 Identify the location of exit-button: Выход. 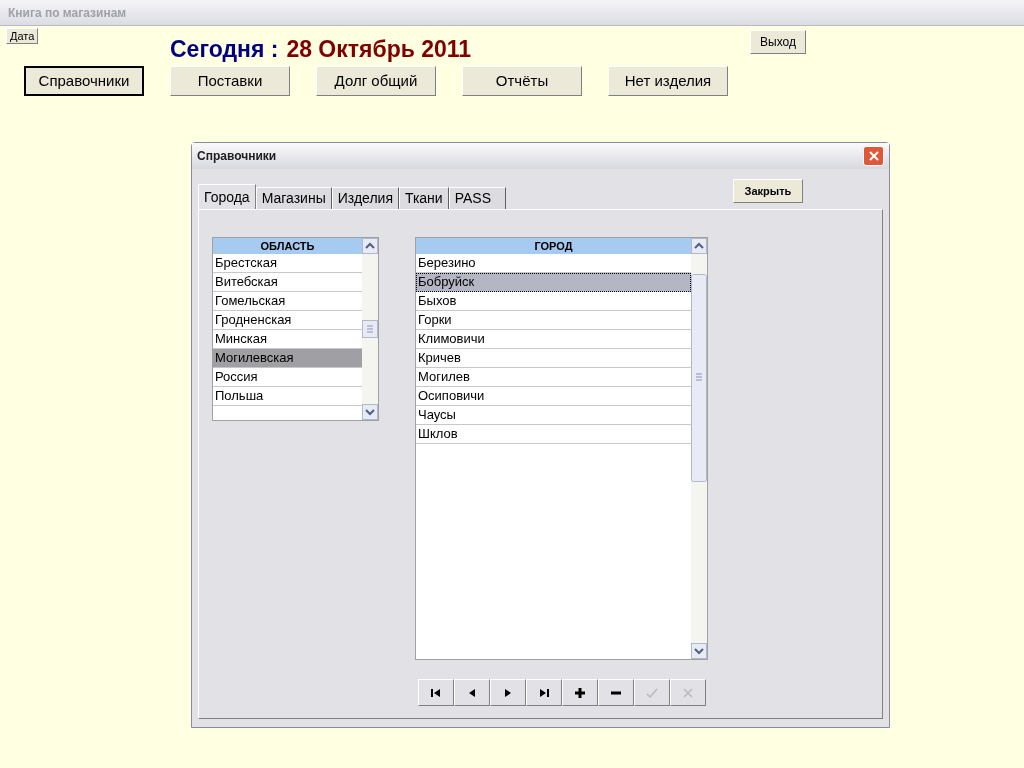
(778, 42).